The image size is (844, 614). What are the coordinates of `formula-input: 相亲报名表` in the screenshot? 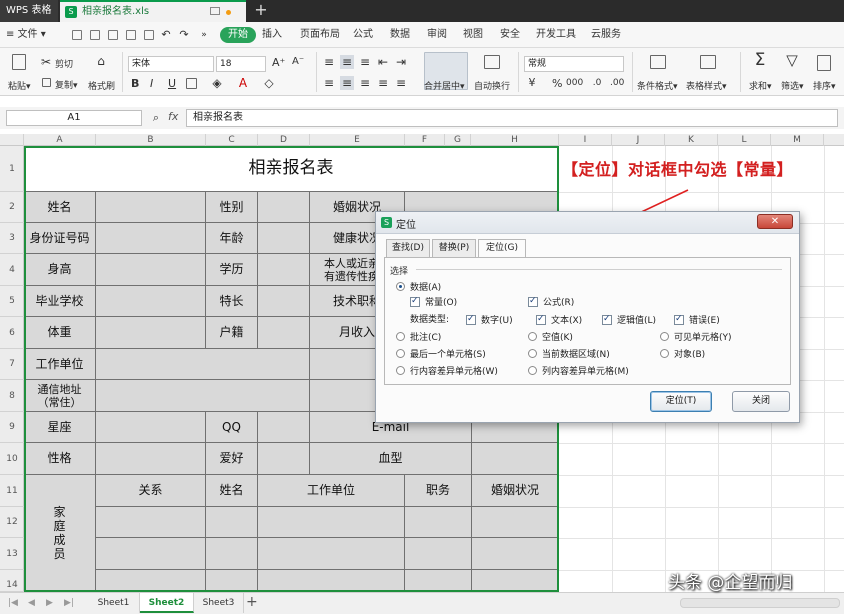 It's located at (512, 118).